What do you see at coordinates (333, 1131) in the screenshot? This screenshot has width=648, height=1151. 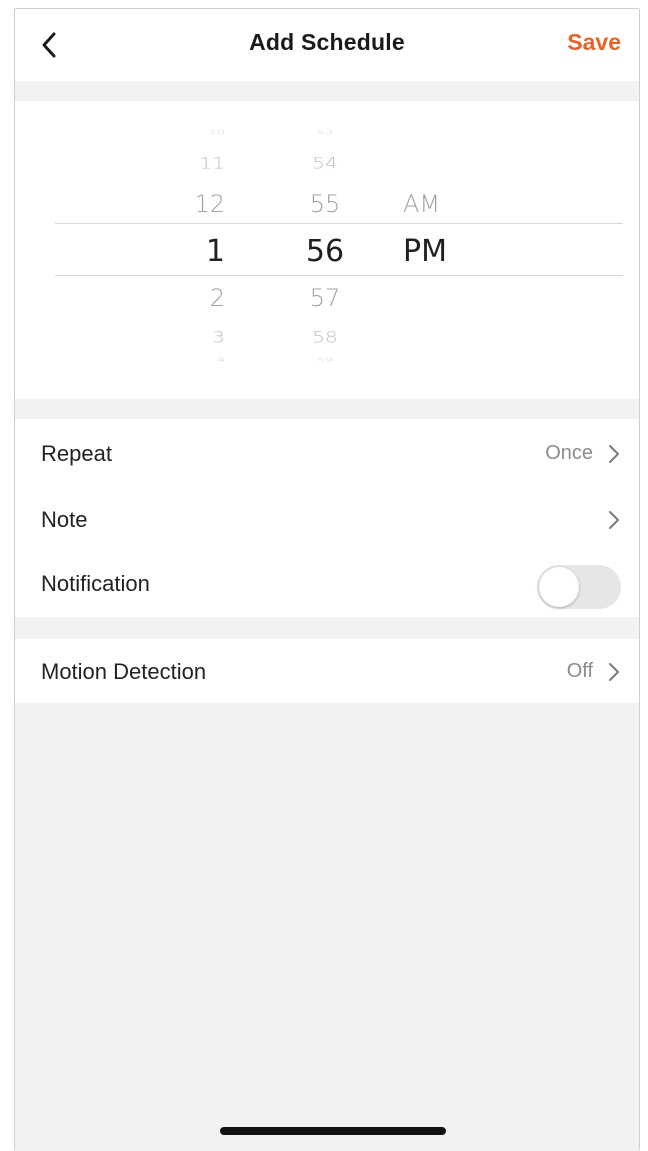 I see `home-indicator` at bounding box center [333, 1131].